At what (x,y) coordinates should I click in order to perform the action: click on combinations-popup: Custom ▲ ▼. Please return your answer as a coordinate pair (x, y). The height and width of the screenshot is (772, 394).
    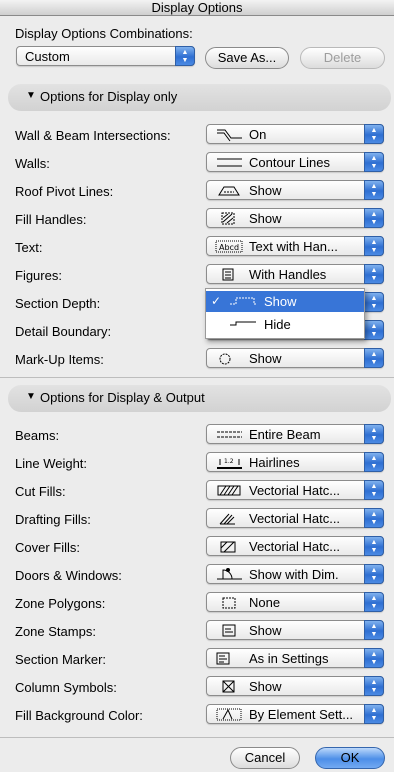
    Looking at the image, I should click on (105, 56).